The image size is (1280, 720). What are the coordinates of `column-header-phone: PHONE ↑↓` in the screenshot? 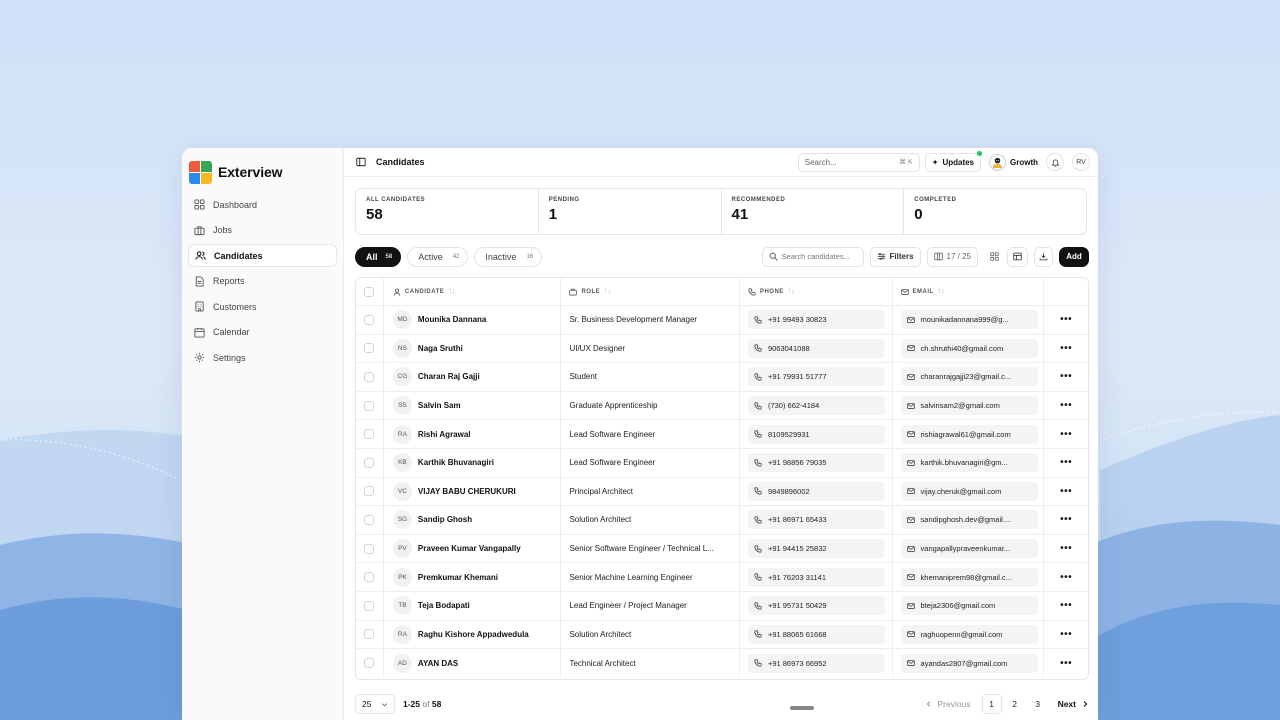 It's located at (771, 291).